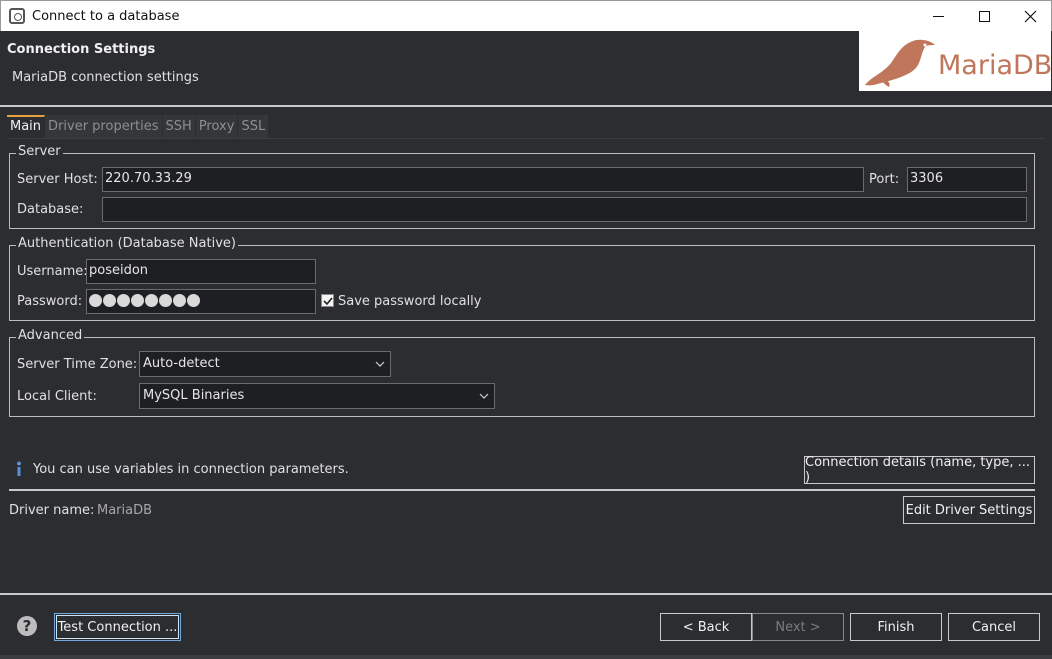  What do you see at coordinates (104, 127) in the screenshot?
I see `tab-driver-properties: Driver properties` at bounding box center [104, 127].